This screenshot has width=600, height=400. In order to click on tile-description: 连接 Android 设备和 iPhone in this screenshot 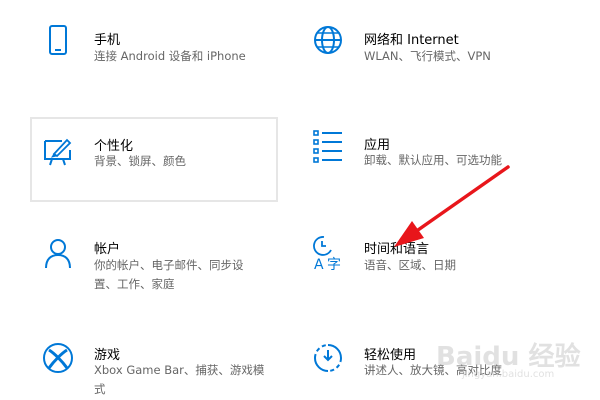, I will do `click(170, 56)`.